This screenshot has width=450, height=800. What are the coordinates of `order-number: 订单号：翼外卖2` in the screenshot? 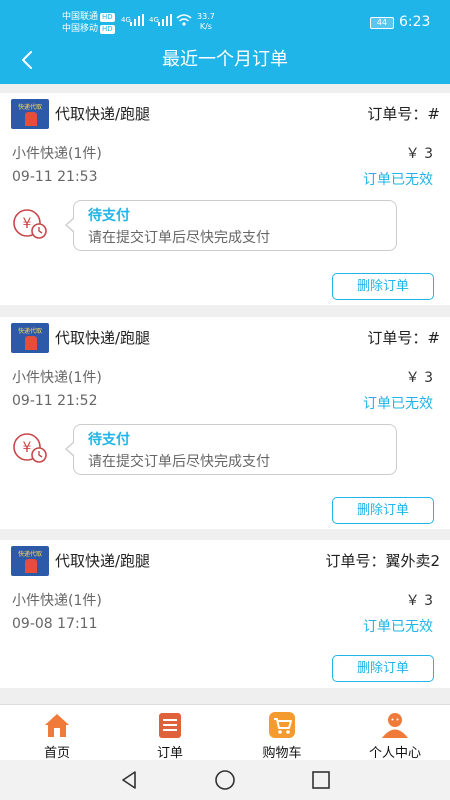 It's located at (382, 561).